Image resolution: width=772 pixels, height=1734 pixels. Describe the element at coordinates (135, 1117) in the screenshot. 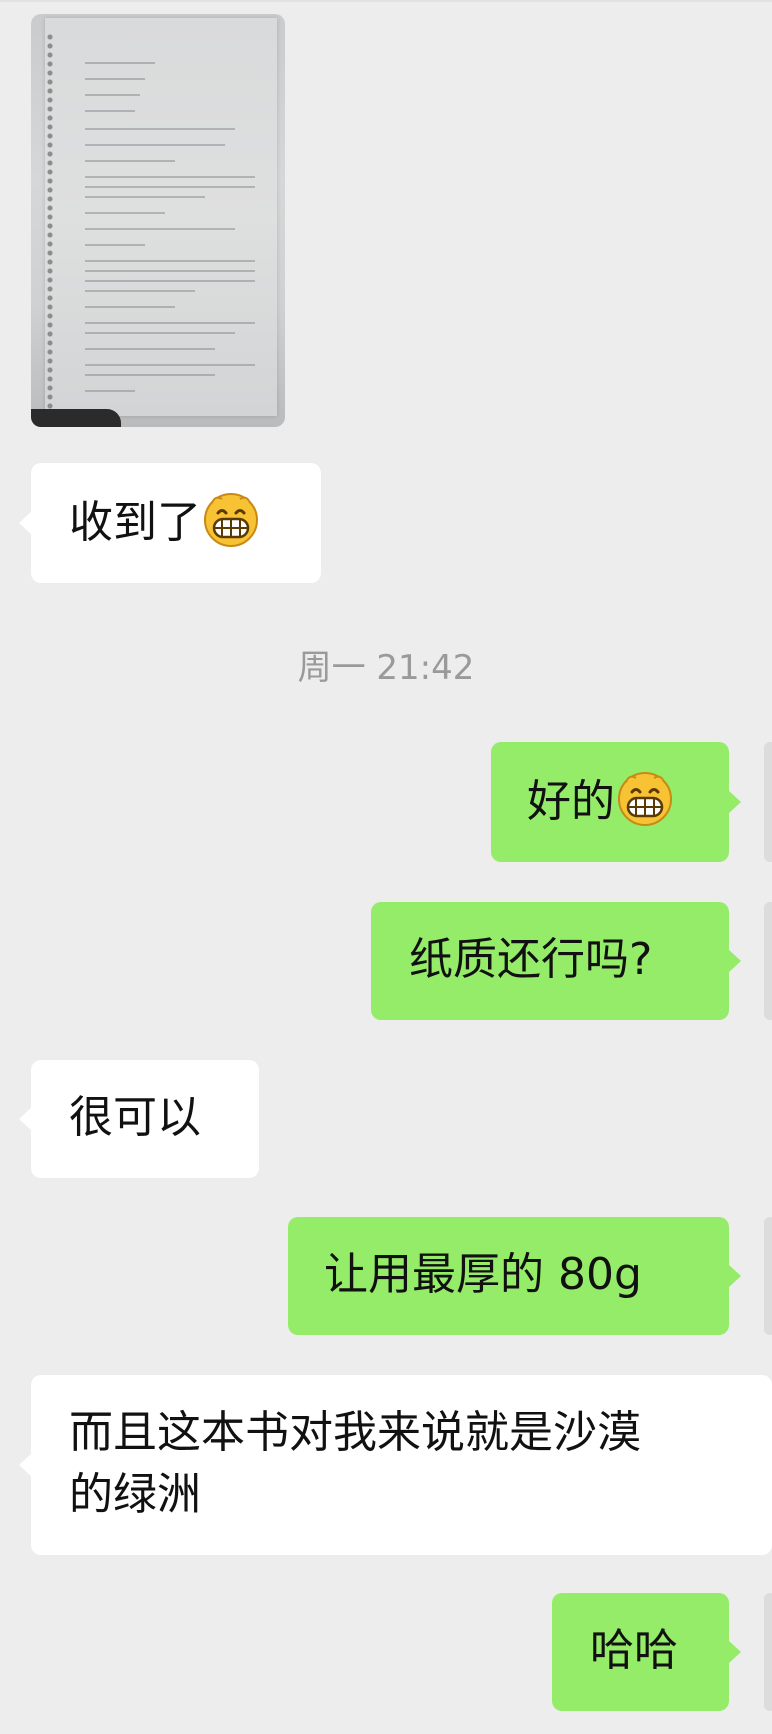

I see `message-text: 很可以` at that location.